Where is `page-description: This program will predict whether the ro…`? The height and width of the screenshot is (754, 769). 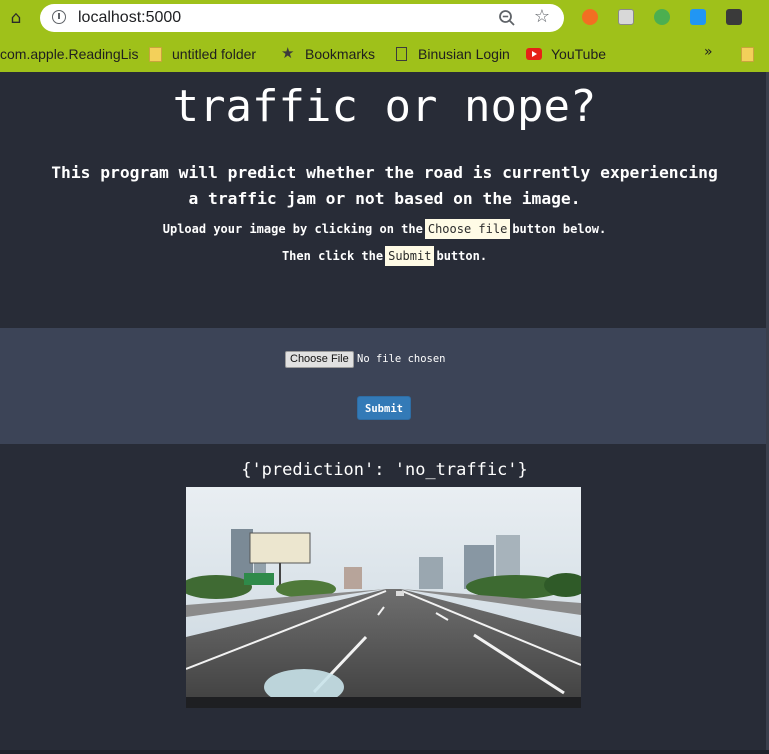 page-description: This program will predict whether the ro… is located at coordinates (384, 186).